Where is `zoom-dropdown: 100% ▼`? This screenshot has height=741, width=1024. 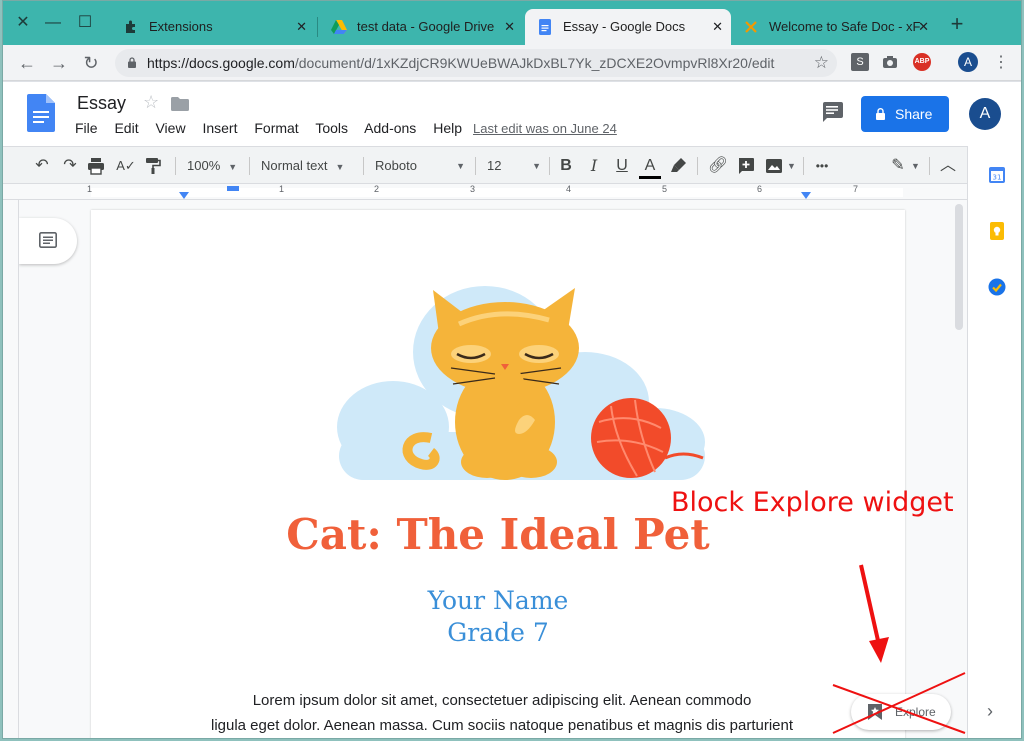
zoom-dropdown: 100% ▼ is located at coordinates (212, 166).